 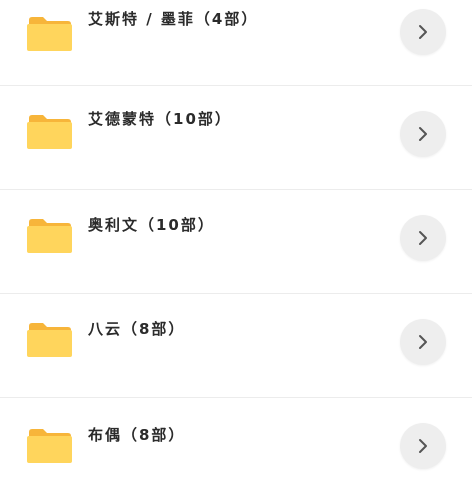 I want to click on folder-title: 艾德蒙特（10部）, so click(x=160, y=119).